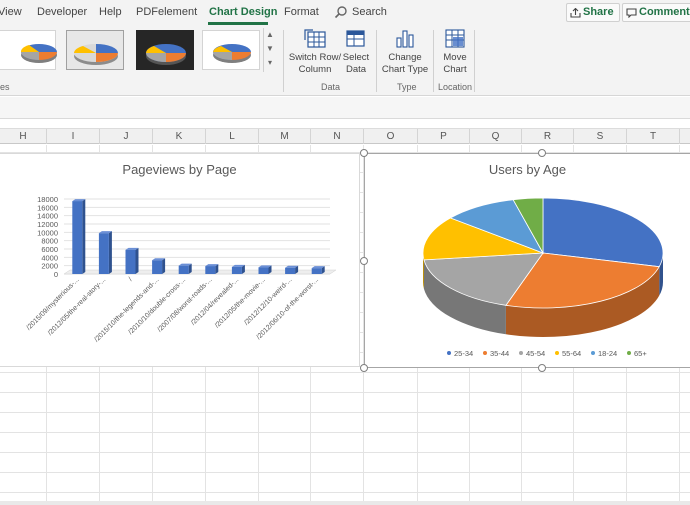  Describe the element at coordinates (62, 12) in the screenshot. I see `menu-developer: Developer` at that location.